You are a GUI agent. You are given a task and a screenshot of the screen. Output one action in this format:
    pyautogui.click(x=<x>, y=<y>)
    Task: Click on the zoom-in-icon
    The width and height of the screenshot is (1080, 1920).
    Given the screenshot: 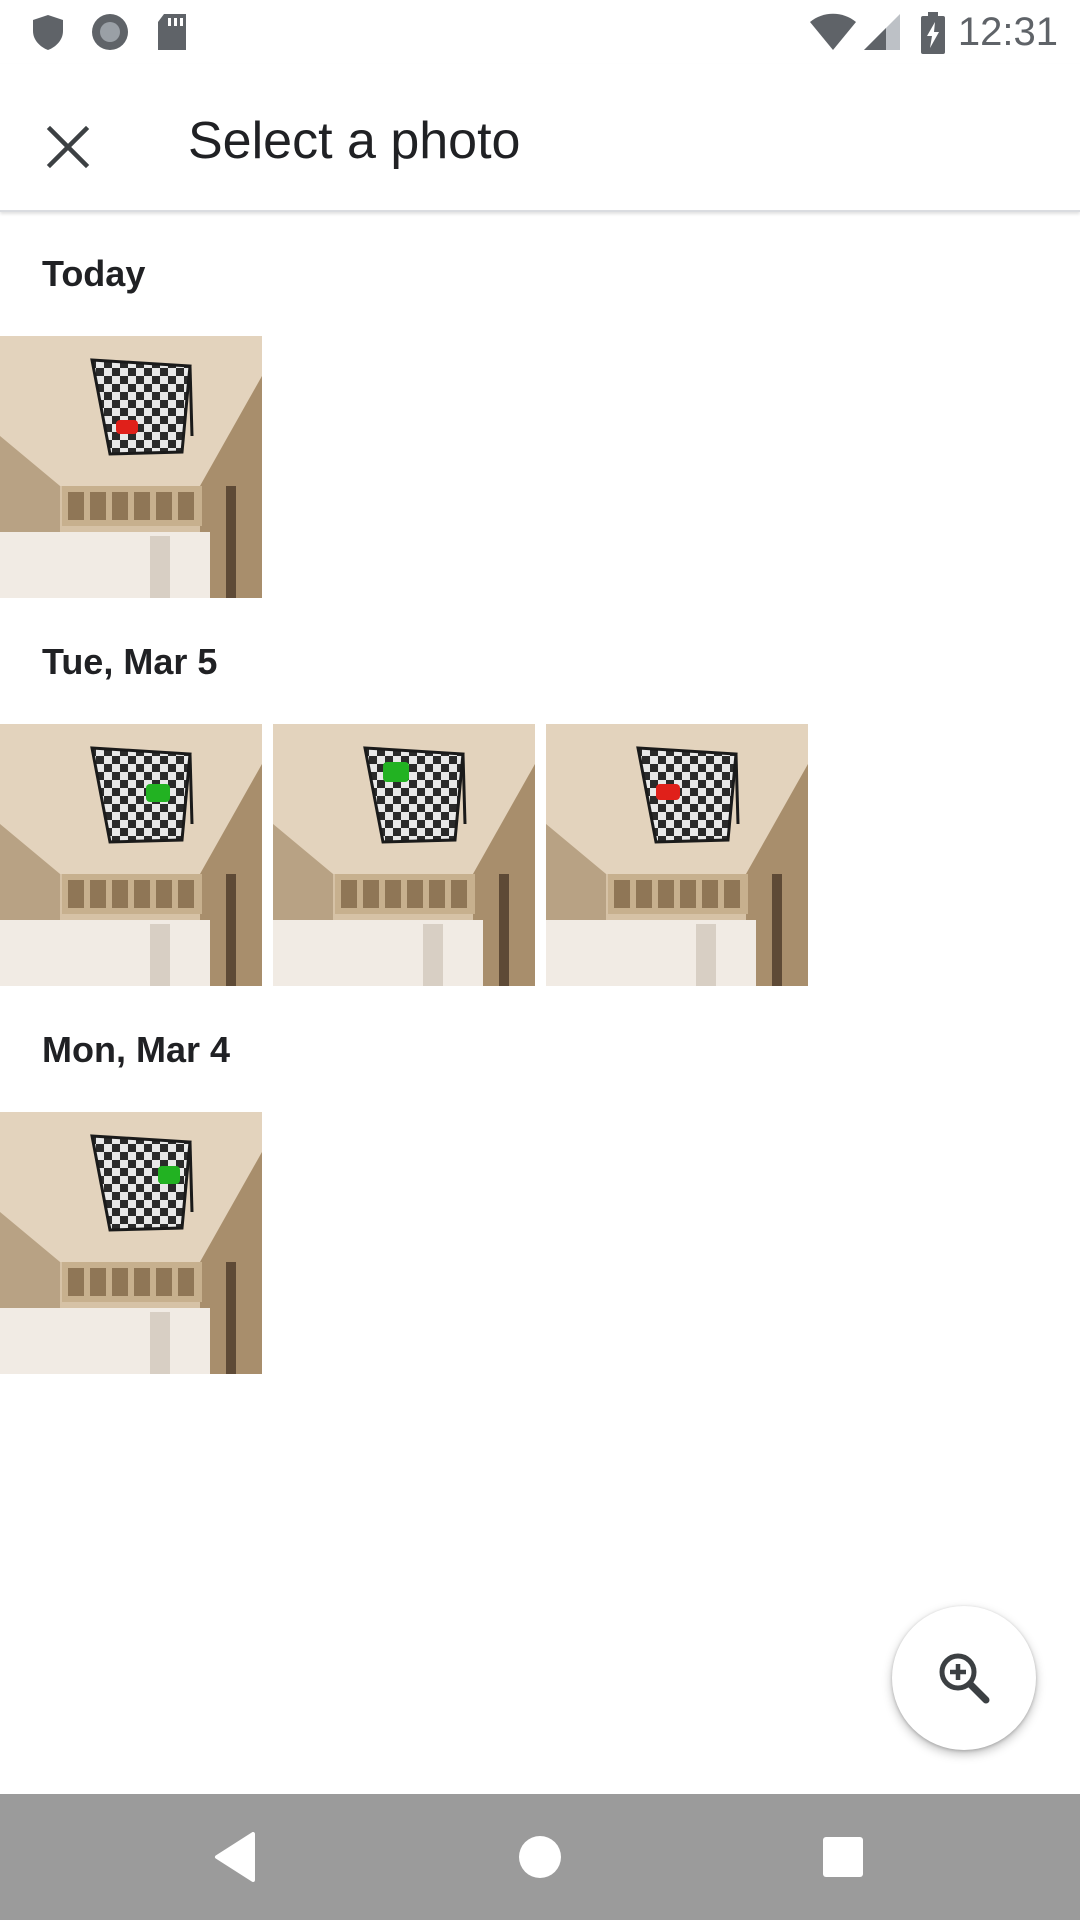 What is the action you would take?
    pyautogui.click(x=964, y=1678)
    